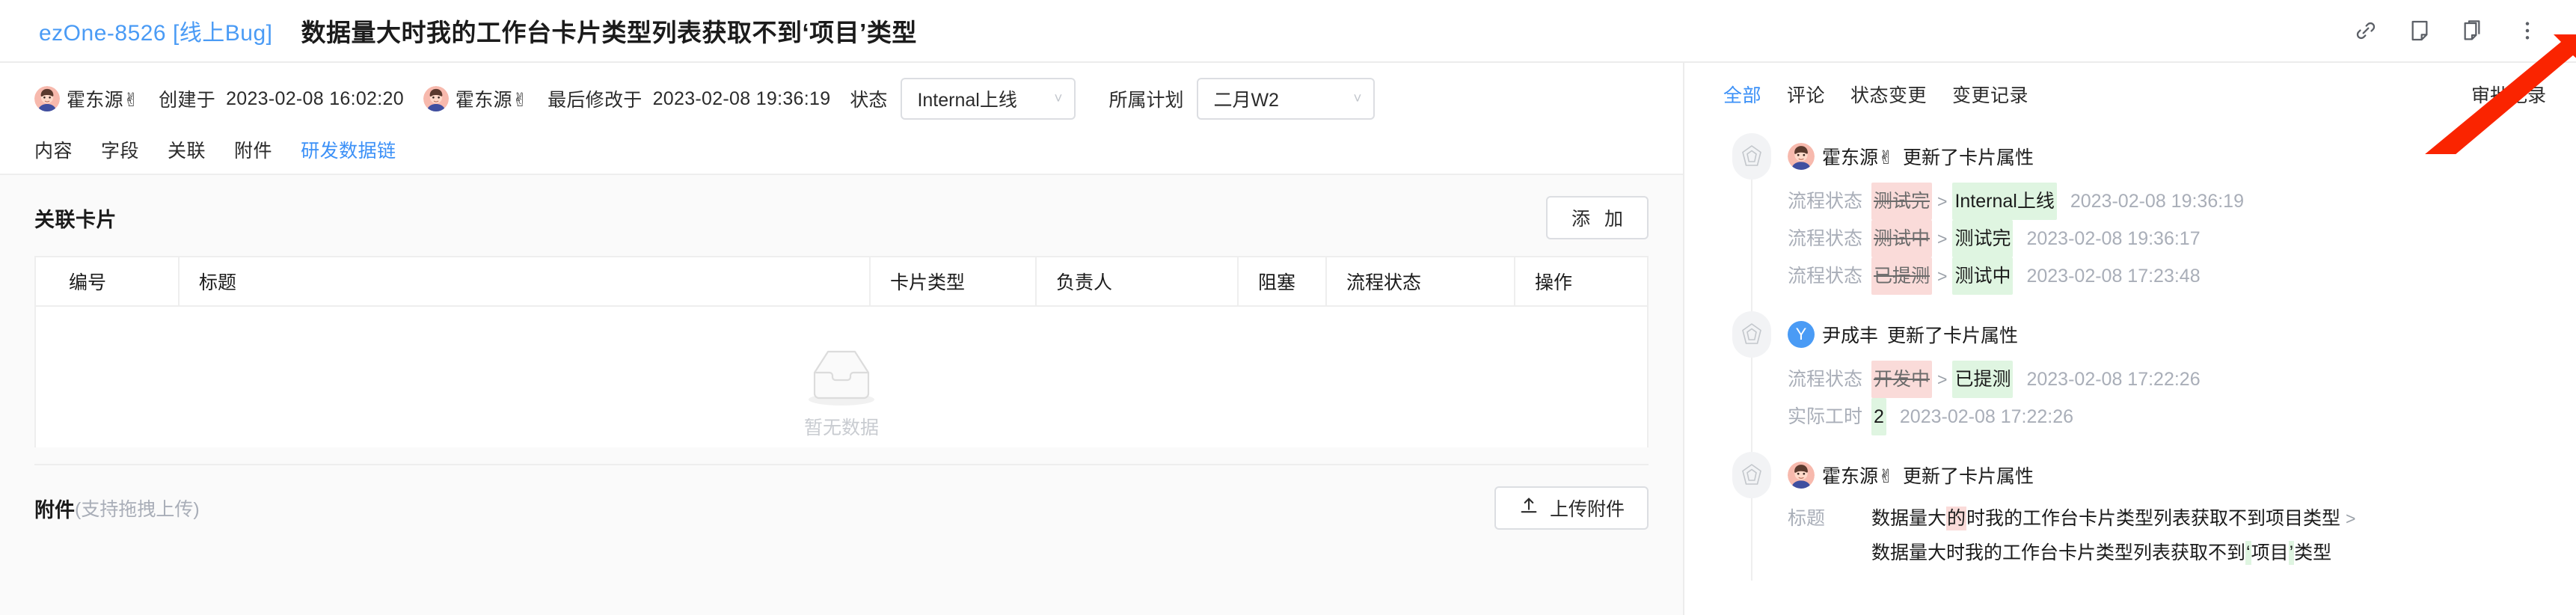 The width and height of the screenshot is (2576, 615). What do you see at coordinates (1850, 335) in the screenshot?
I see `entry-user-name: 尹成丰` at bounding box center [1850, 335].